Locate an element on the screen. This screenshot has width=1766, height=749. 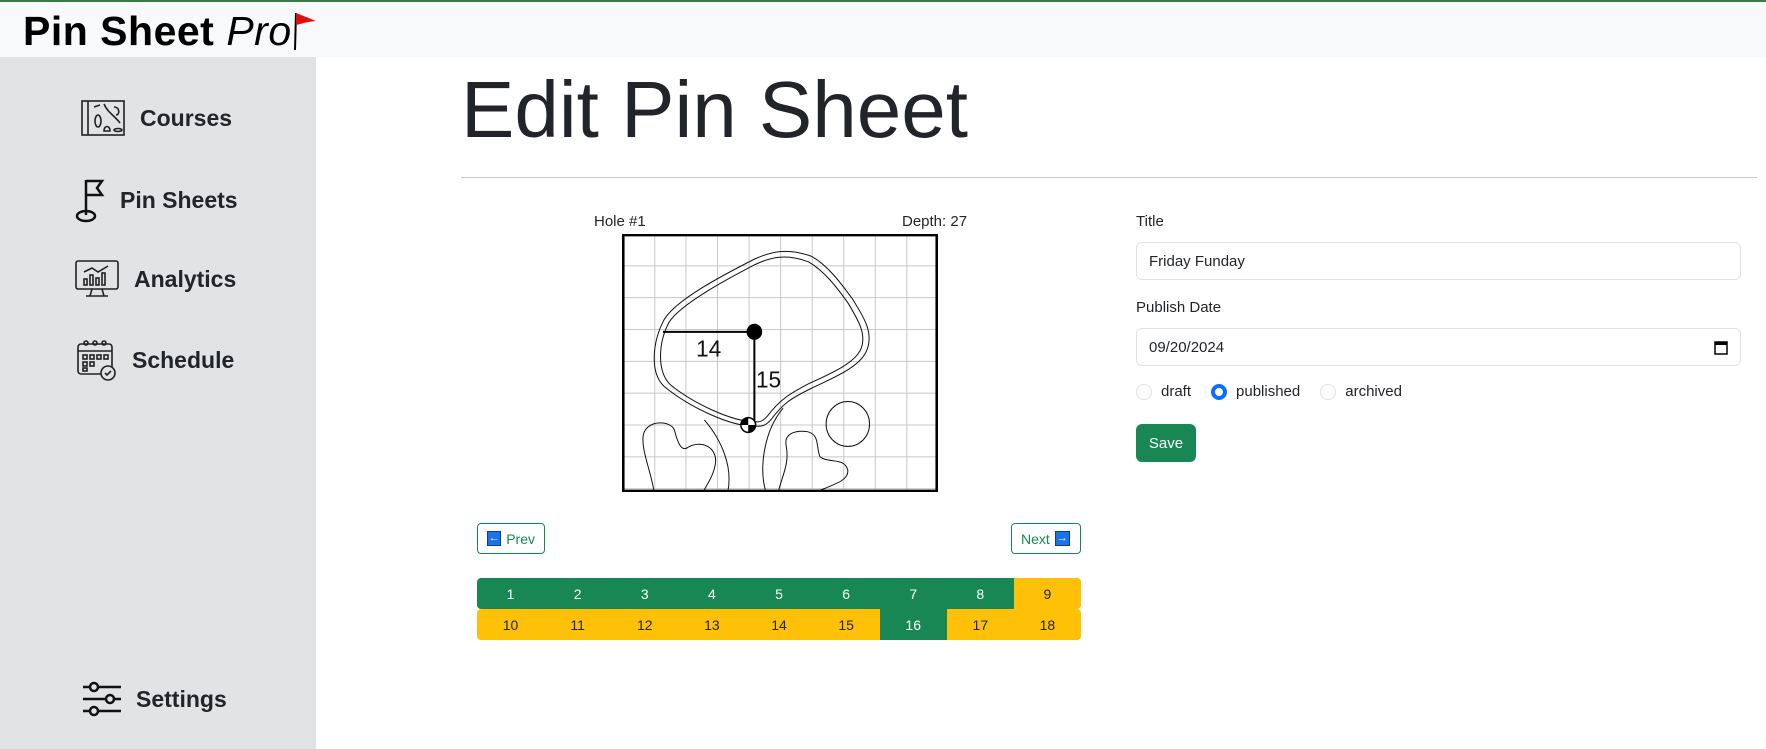
radio-archived: archived is located at coordinates (1361, 391).